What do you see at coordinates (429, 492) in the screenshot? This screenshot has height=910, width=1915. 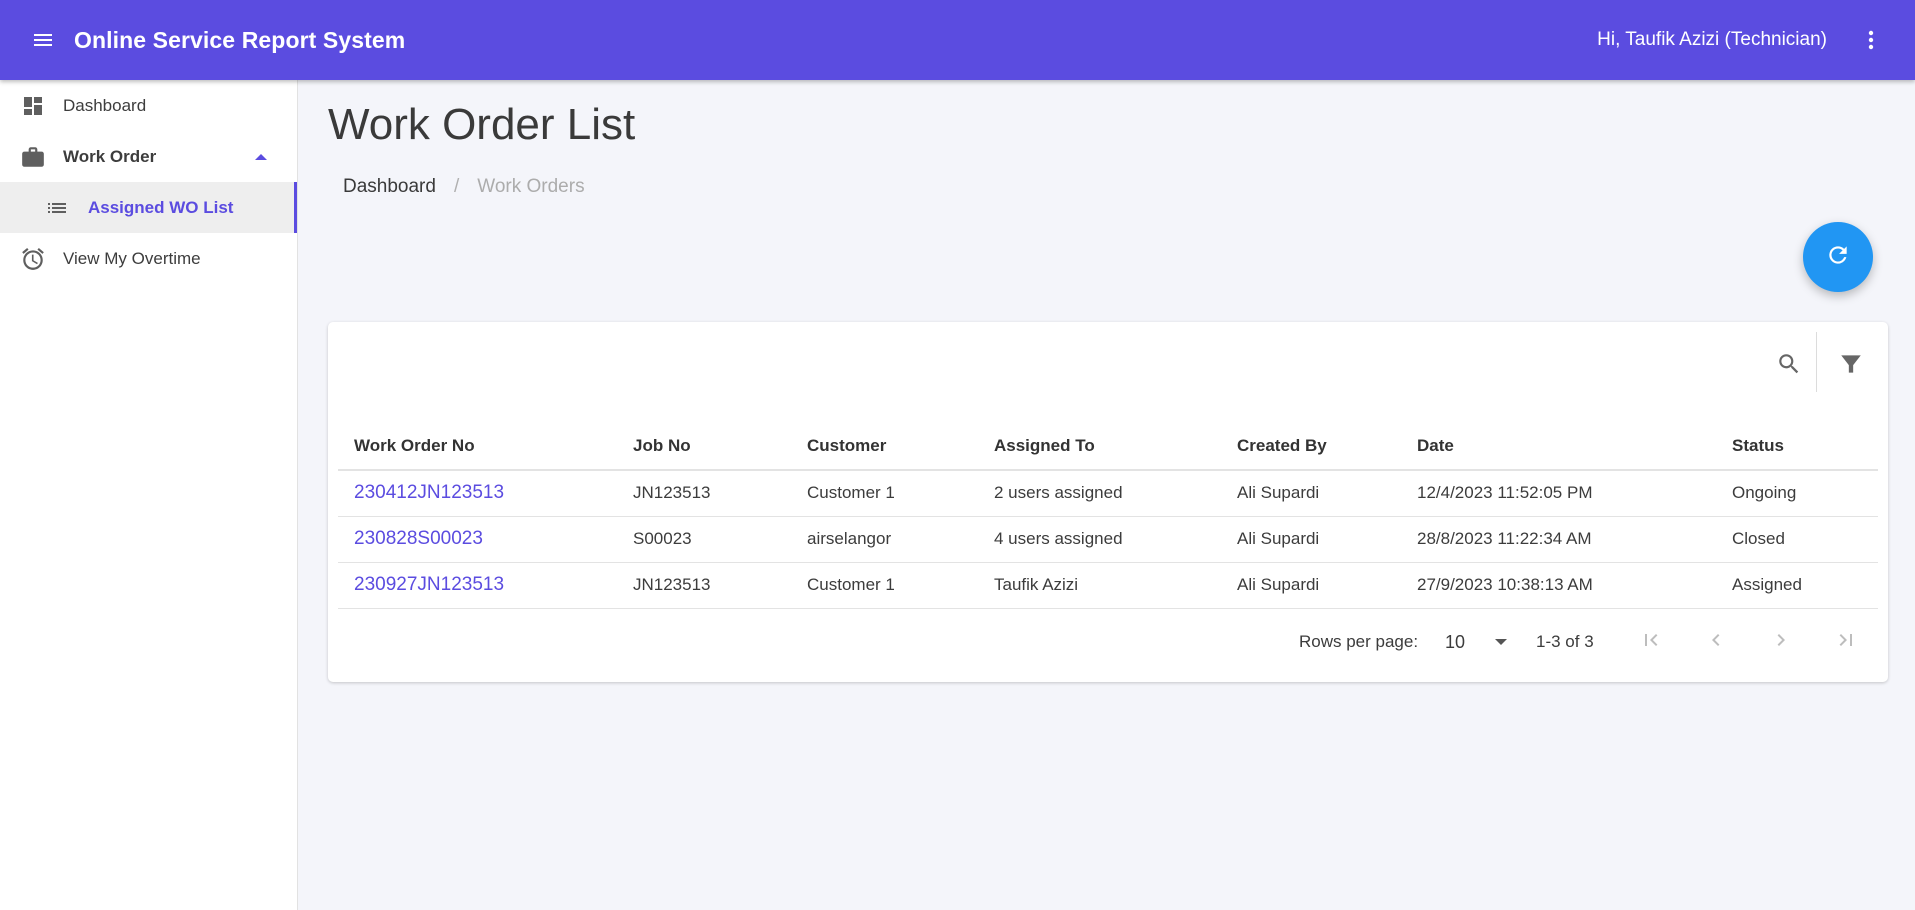 I see `work-order-link: 230412JN123513` at bounding box center [429, 492].